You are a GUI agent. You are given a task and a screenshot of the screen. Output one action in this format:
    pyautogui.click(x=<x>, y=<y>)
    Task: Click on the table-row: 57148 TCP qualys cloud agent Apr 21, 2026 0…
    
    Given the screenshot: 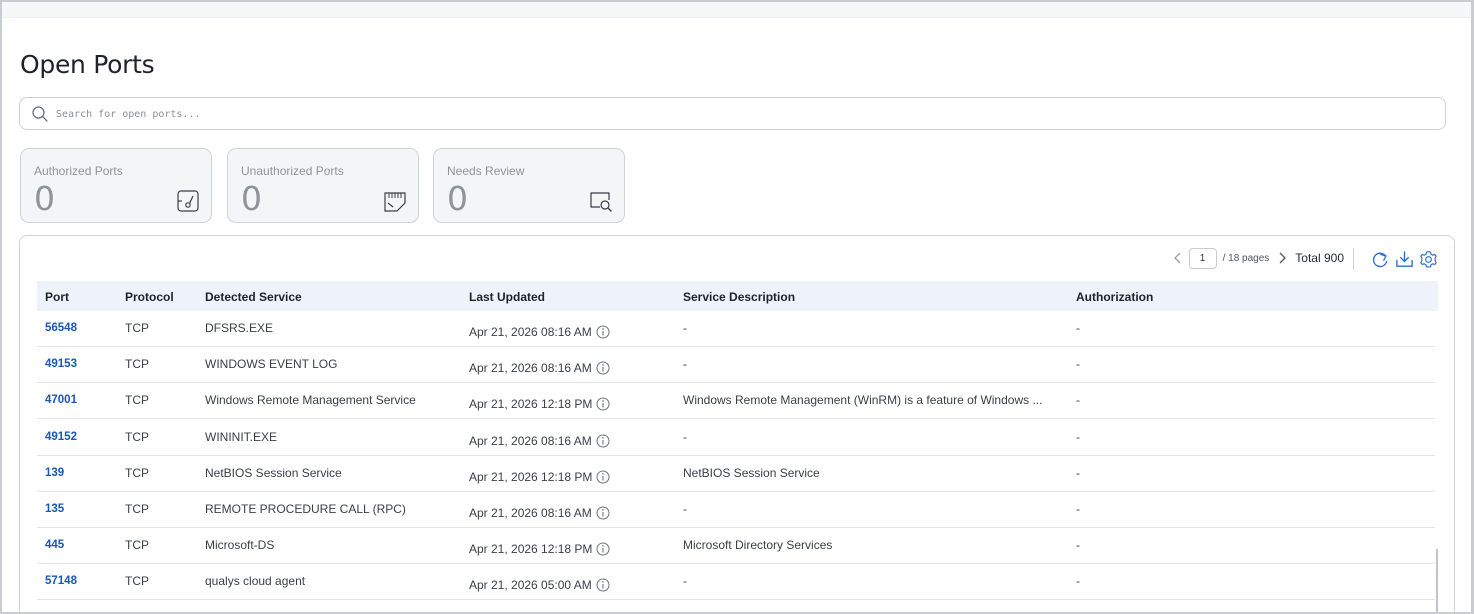 What is the action you would take?
    pyautogui.click(x=736, y=582)
    